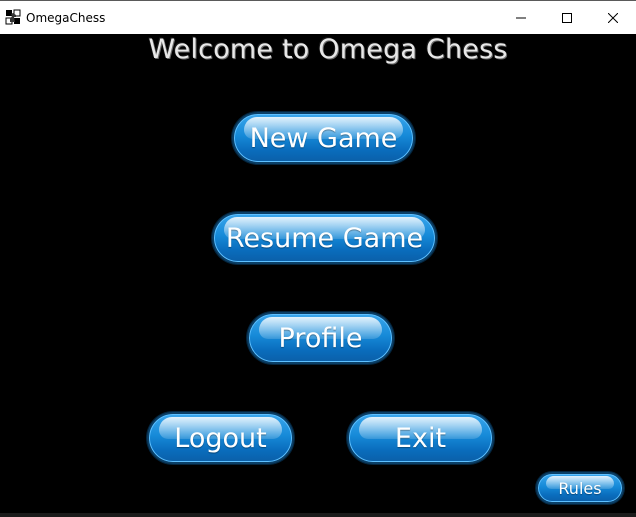 This screenshot has height=517, width=636. I want to click on window-bottom-edge, so click(318, 515).